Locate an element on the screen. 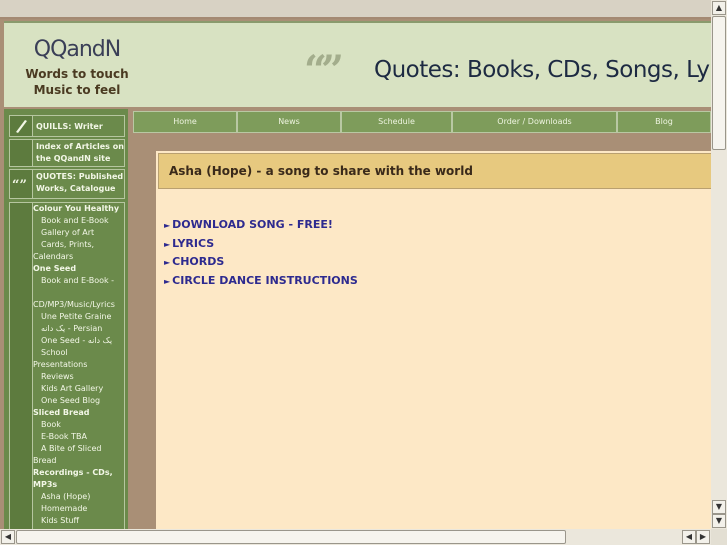 The image size is (727, 545). sidebar-nav-item: Homemade is located at coordinates (80, 509).